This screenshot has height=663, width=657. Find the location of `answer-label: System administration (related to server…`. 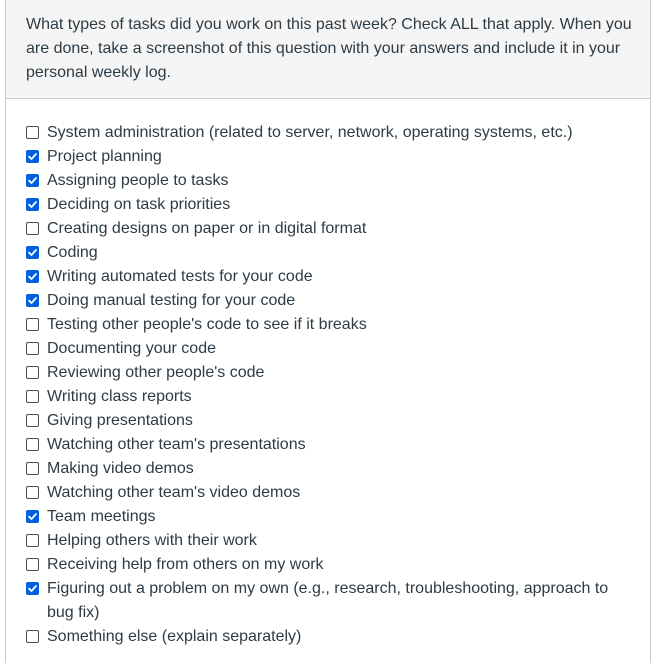

answer-label: System administration (related to server… is located at coordinates (310, 132).